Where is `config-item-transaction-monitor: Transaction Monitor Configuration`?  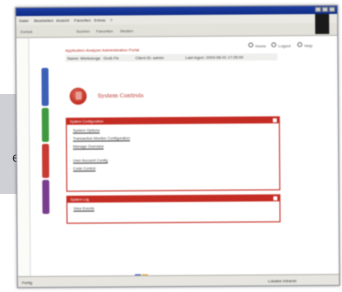 config-item-transaction-monitor: Transaction Monitor Configuration is located at coordinates (101, 138).